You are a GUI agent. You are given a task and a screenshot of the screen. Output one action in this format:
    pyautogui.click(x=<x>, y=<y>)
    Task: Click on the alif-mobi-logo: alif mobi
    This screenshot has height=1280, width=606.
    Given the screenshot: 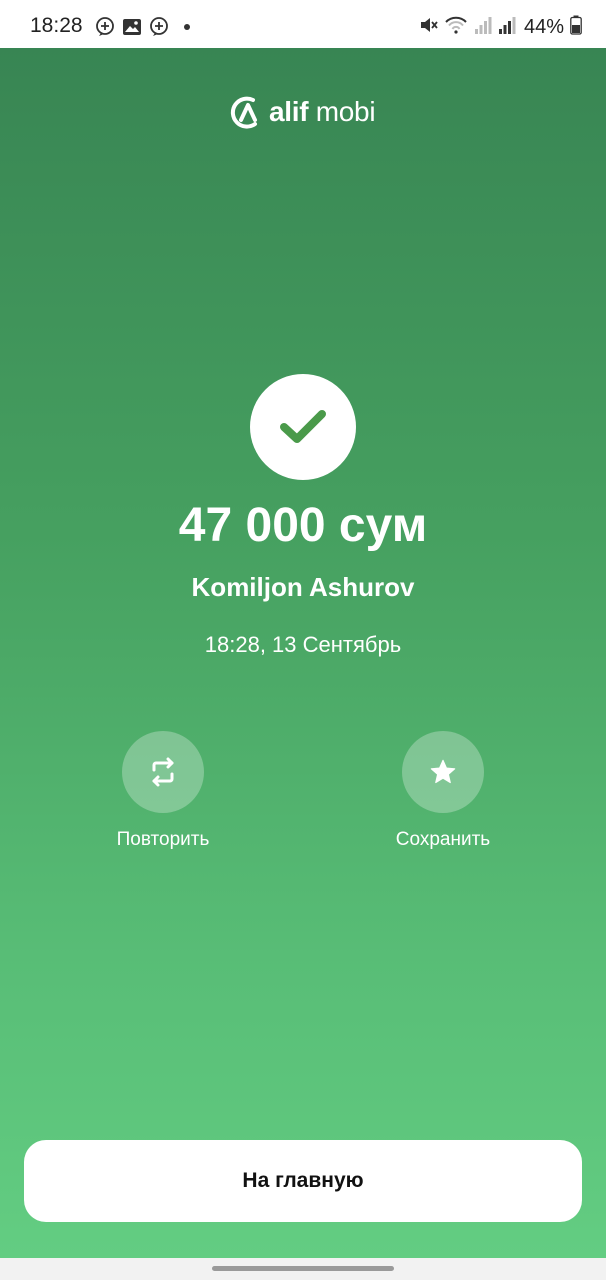 What is the action you would take?
    pyautogui.click(x=302, y=112)
    